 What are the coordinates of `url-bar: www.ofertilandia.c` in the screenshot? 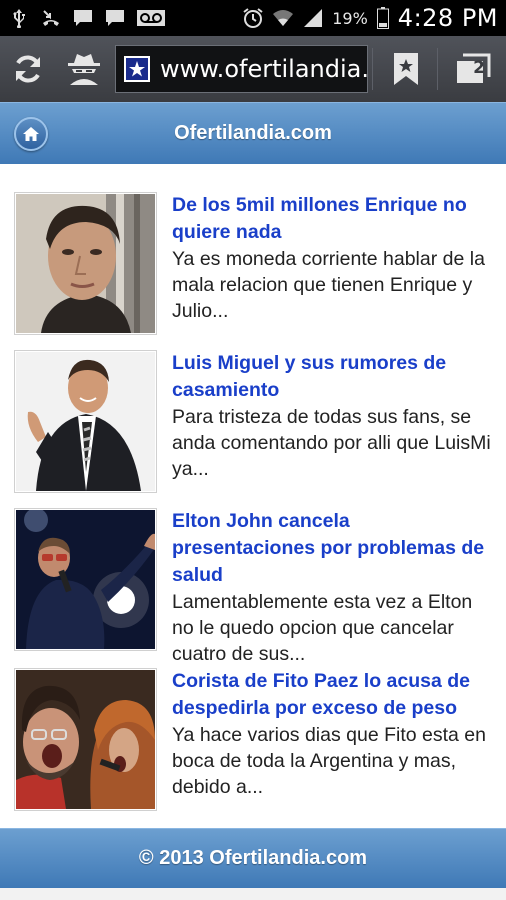 It's located at (241, 69).